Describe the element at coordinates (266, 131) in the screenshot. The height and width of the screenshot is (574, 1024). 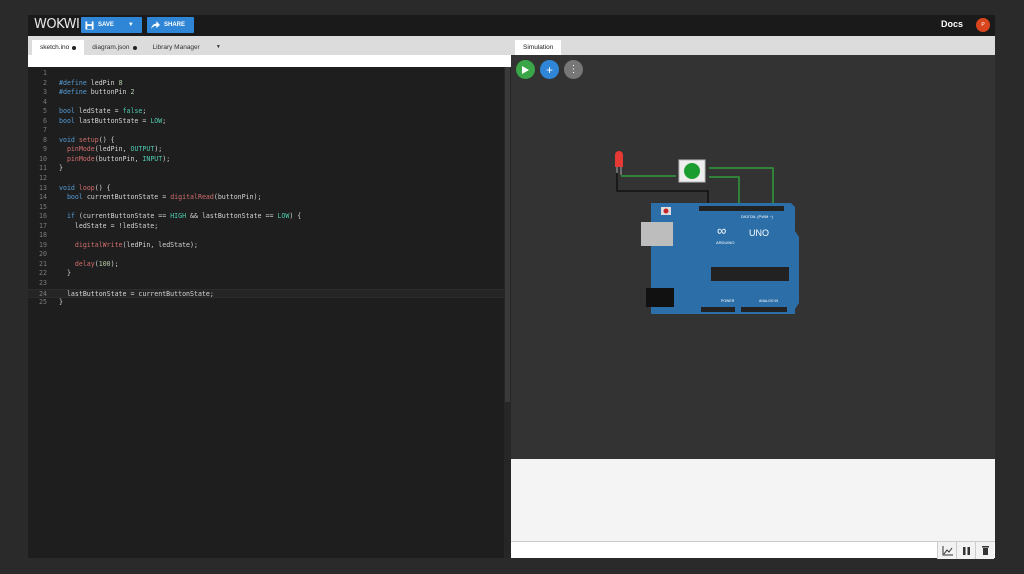
I see `code-line: 7` at that location.